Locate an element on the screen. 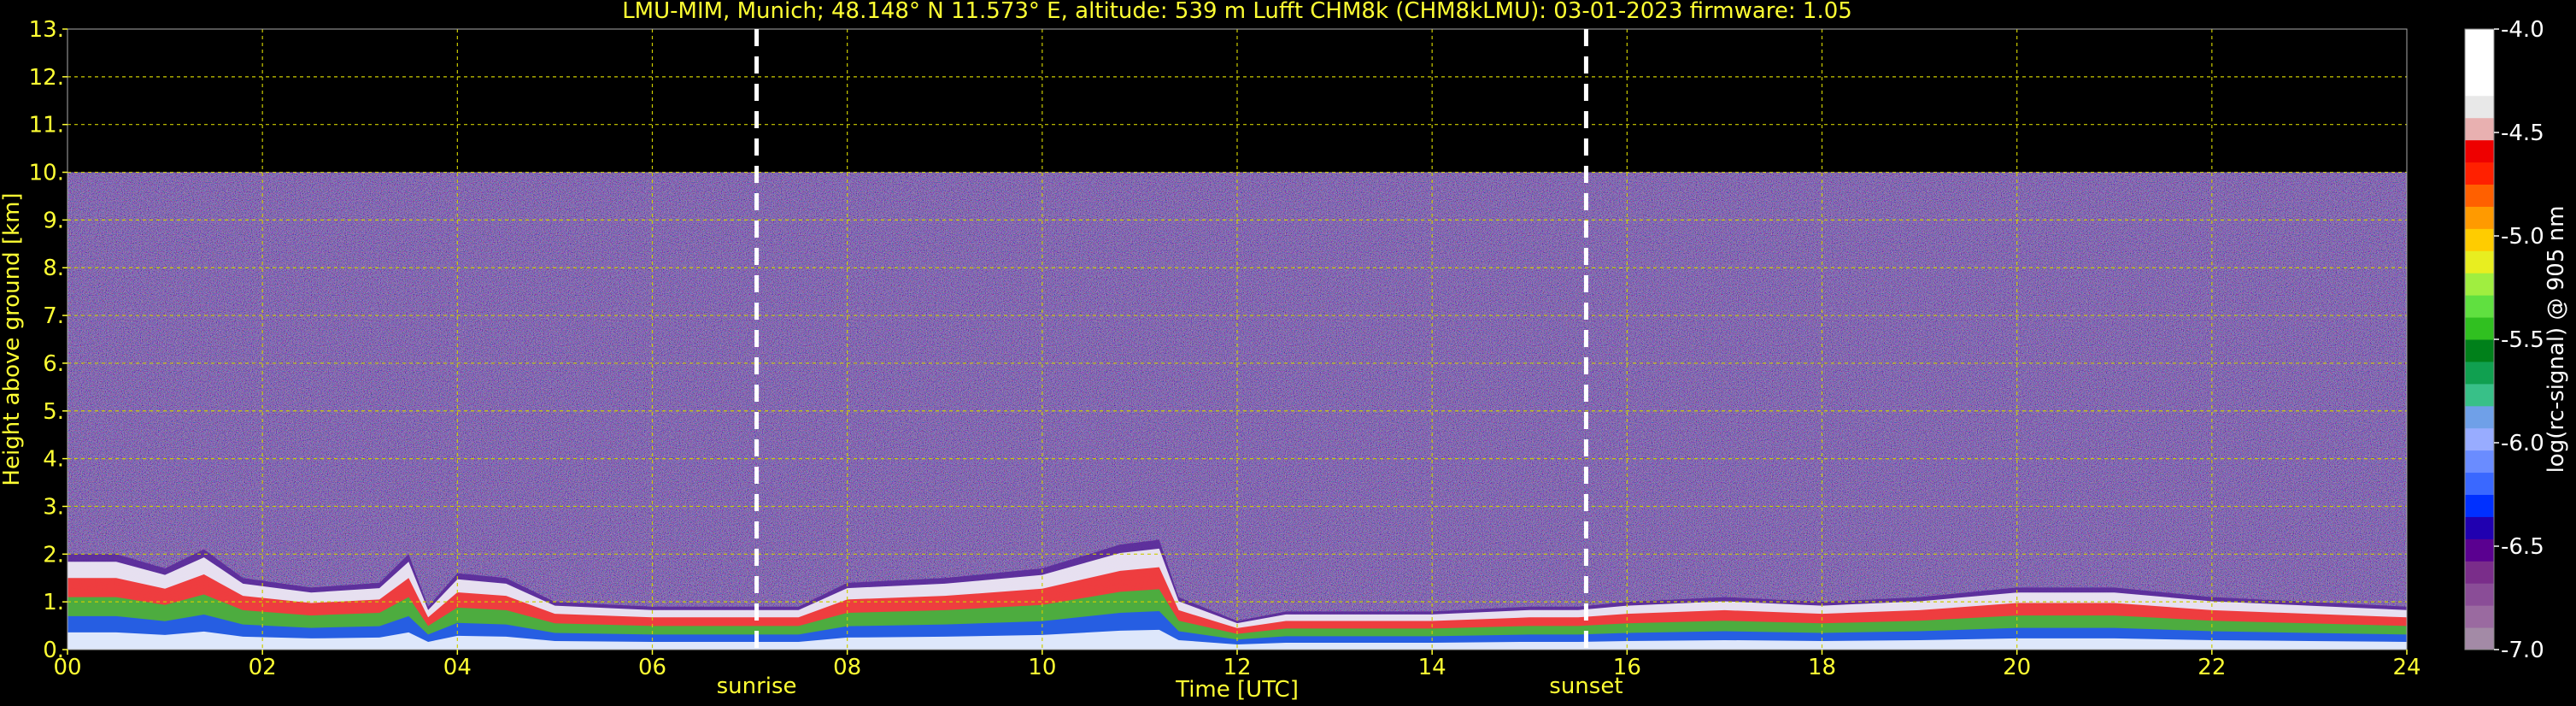 The image size is (2576, 706). colorbar-tick-label: -7.0 is located at coordinates (2522, 650).